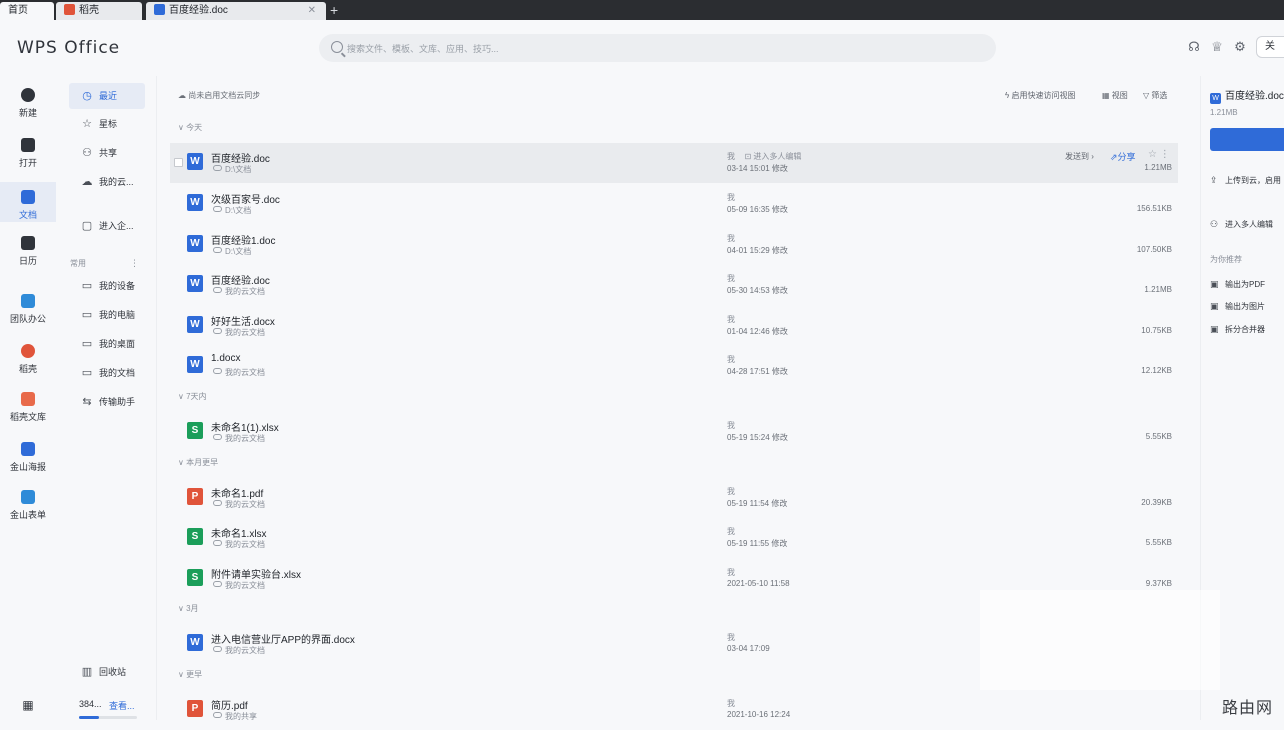 The height and width of the screenshot is (730, 1284). What do you see at coordinates (28, 360) in the screenshot?
I see `rail-item-daoke: 稻壳` at bounding box center [28, 360].